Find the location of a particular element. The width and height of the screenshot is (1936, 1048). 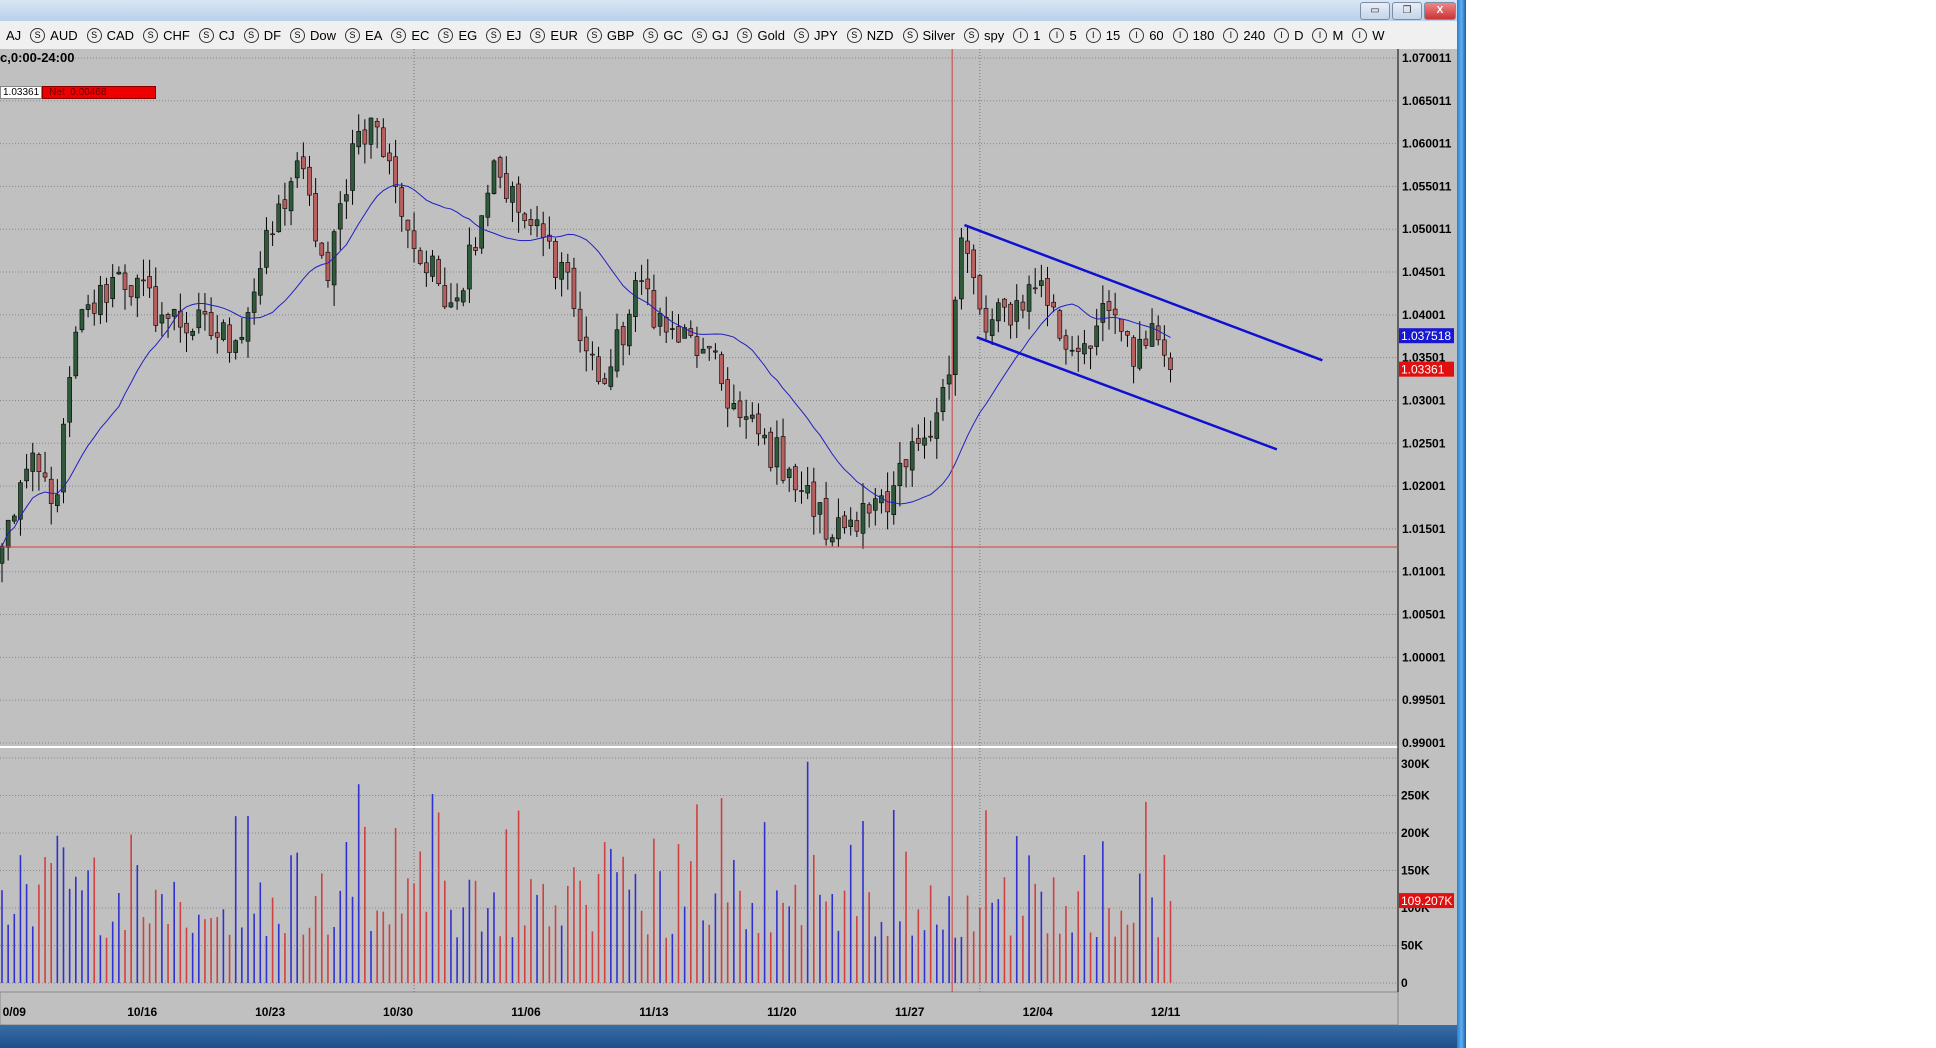

minimize-button: ▭ is located at coordinates (1375, 11).